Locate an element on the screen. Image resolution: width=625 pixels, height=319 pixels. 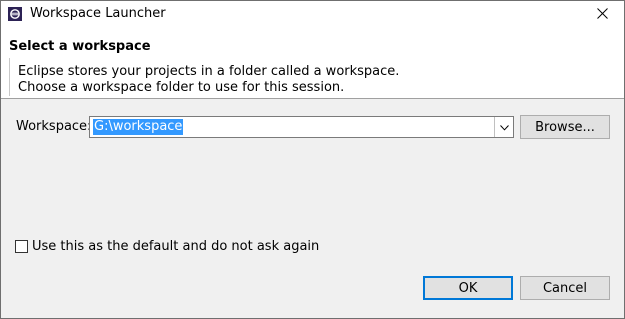
window-title: Workspace Launcher is located at coordinates (98, 13).